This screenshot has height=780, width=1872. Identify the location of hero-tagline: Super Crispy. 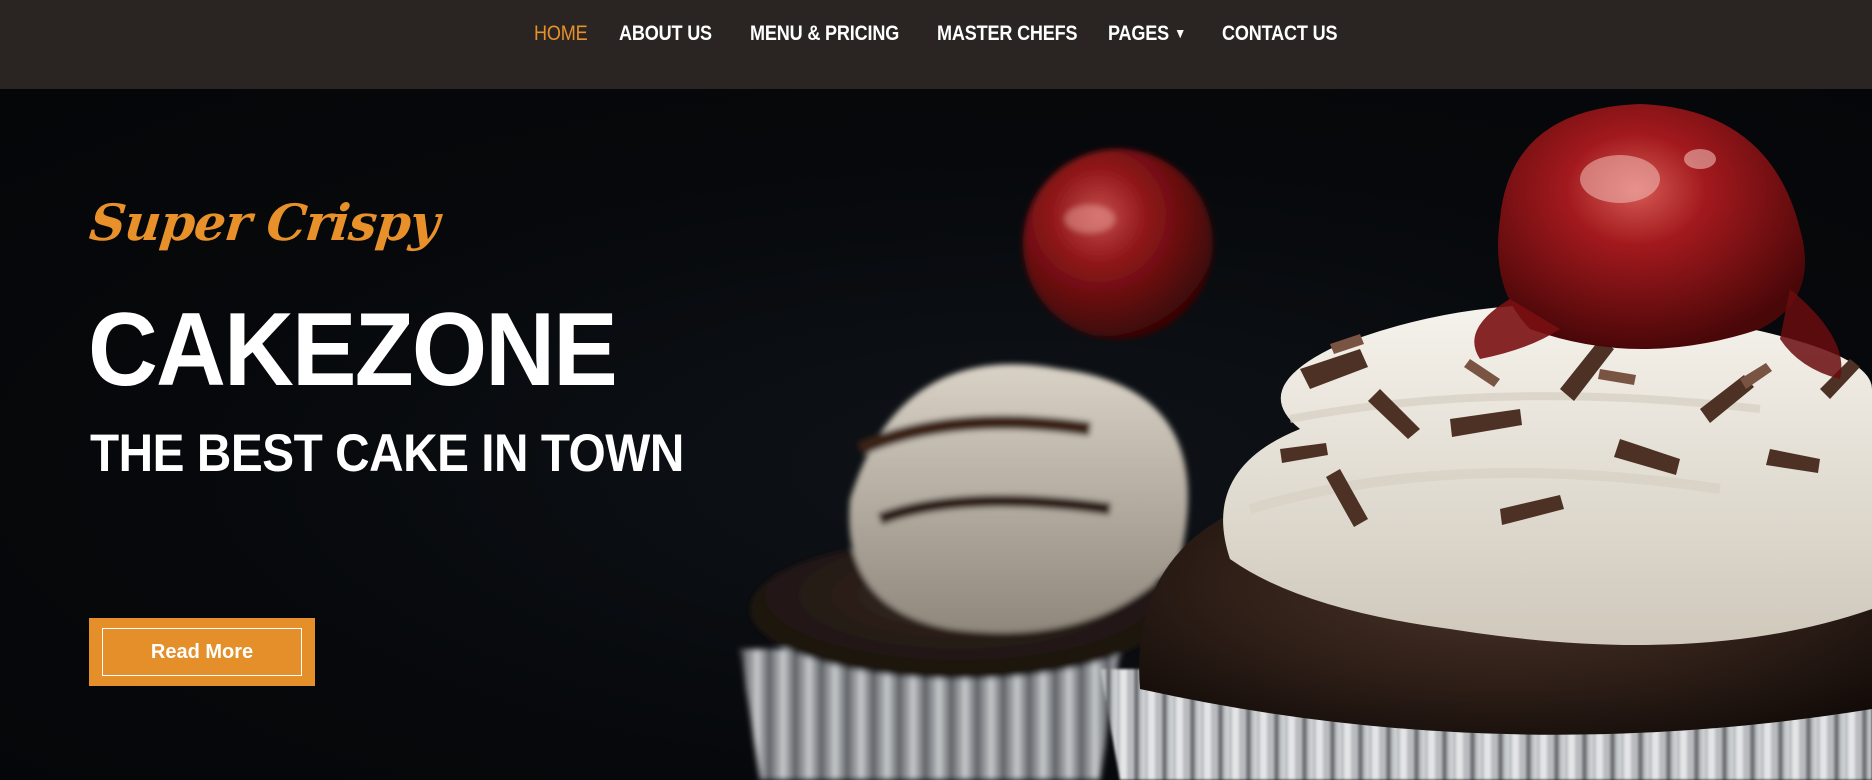
(264, 222).